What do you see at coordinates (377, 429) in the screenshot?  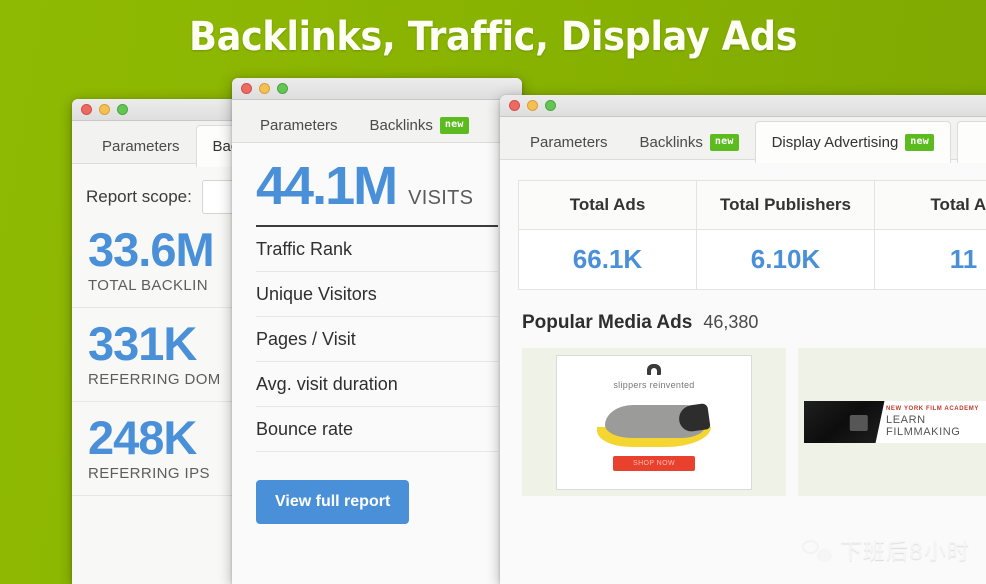 I see `metric-row: Bounce rate` at bounding box center [377, 429].